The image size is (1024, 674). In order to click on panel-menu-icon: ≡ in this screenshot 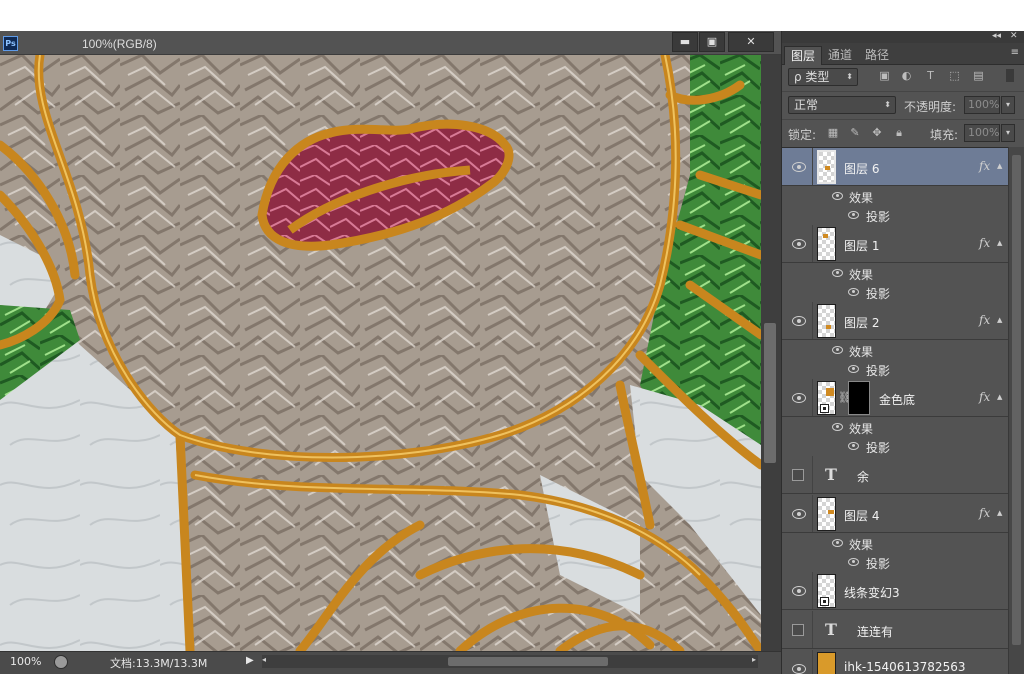, I will do `click(1015, 52)`.